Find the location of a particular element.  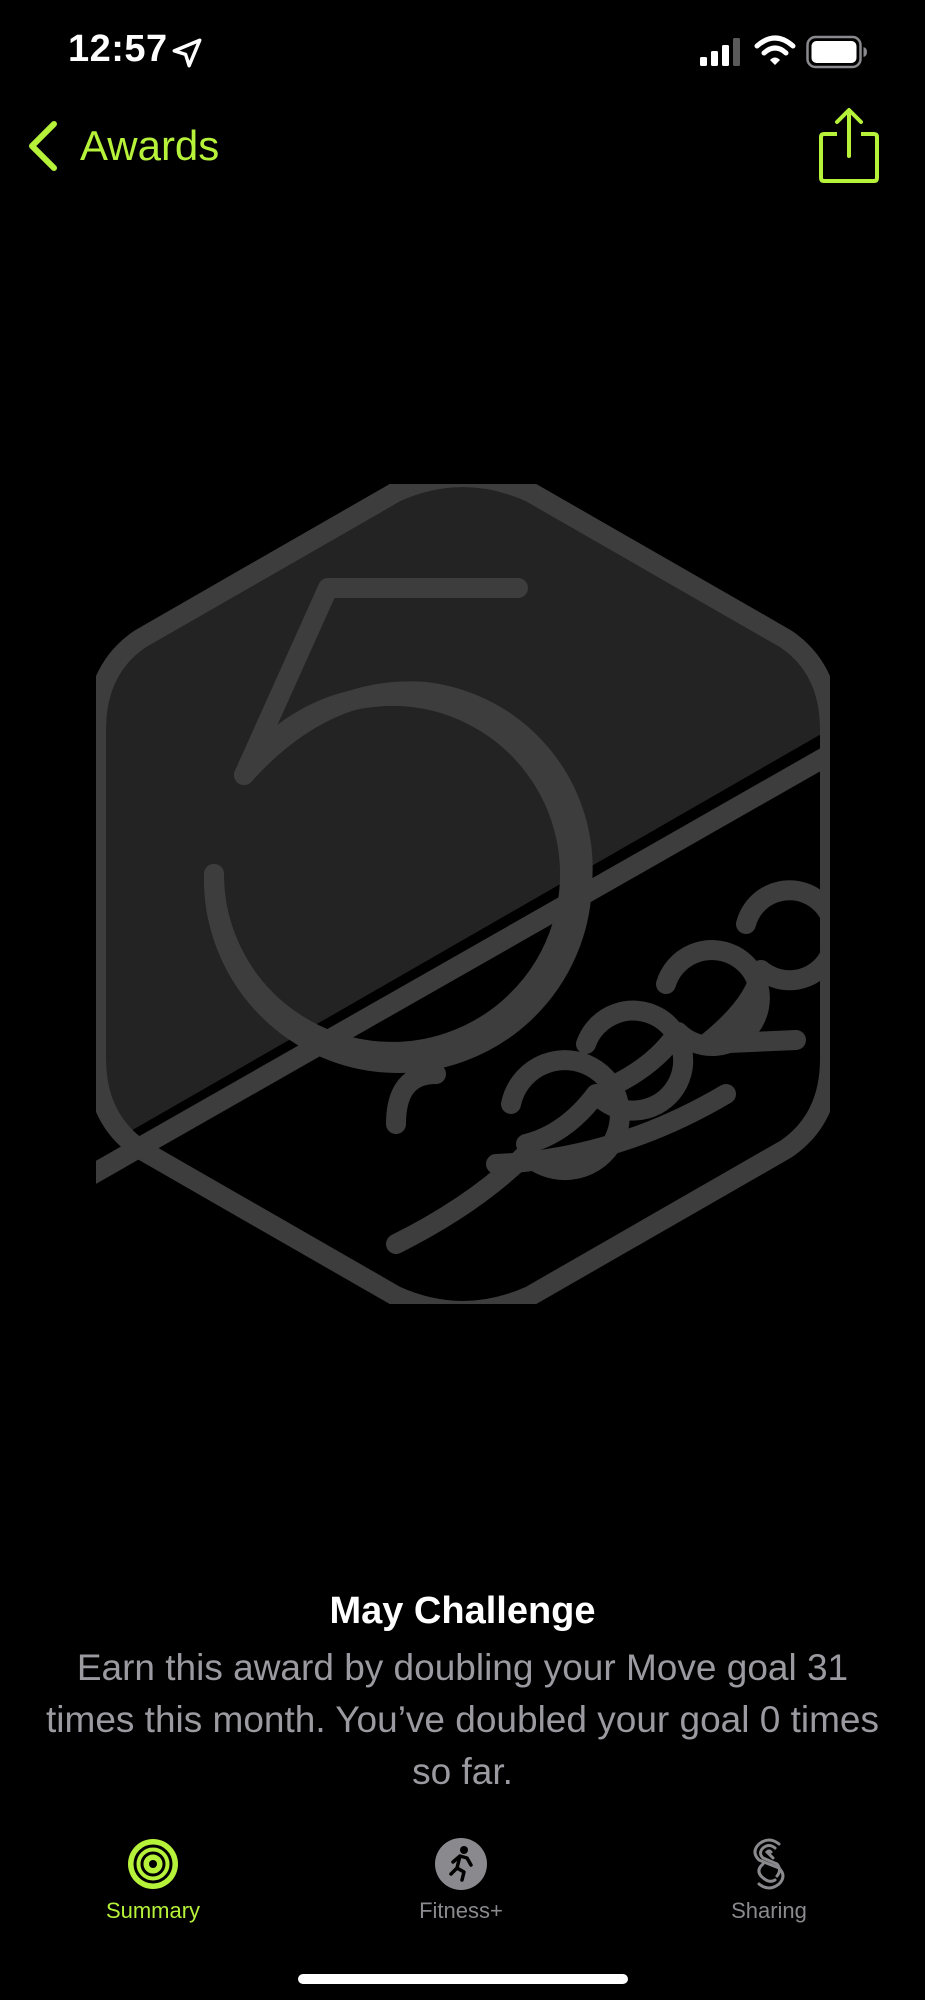

battery-icon is located at coordinates (836, 52).